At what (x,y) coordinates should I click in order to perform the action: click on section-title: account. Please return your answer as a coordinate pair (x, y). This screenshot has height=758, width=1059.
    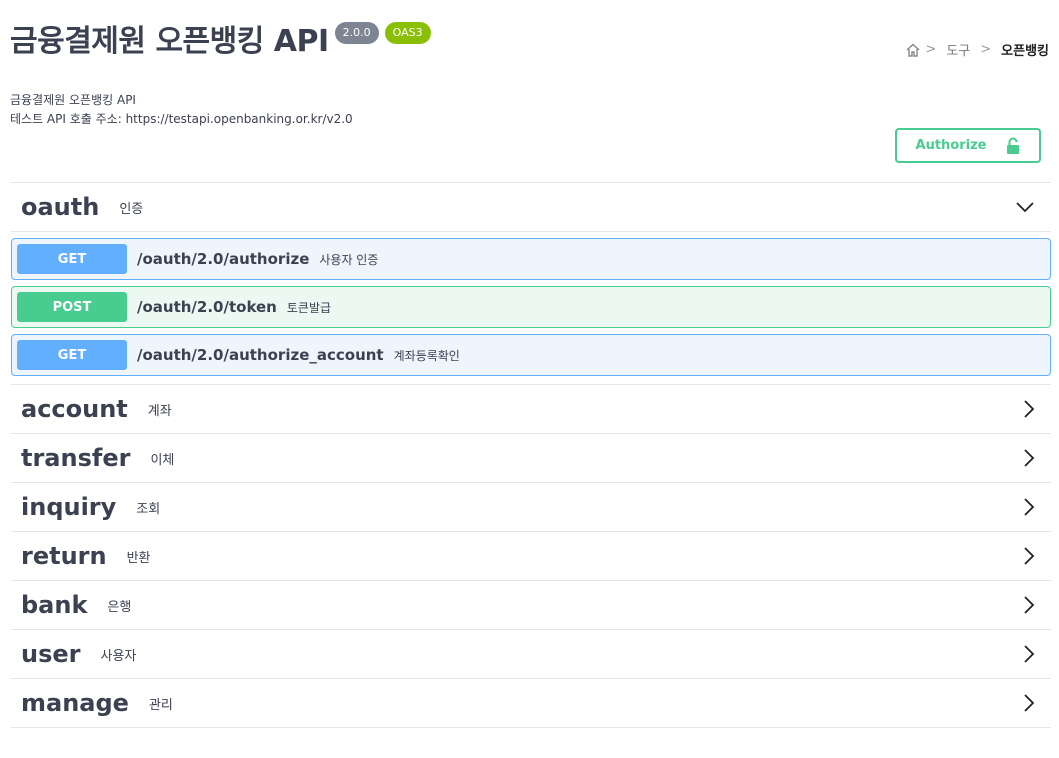
    Looking at the image, I should click on (74, 409).